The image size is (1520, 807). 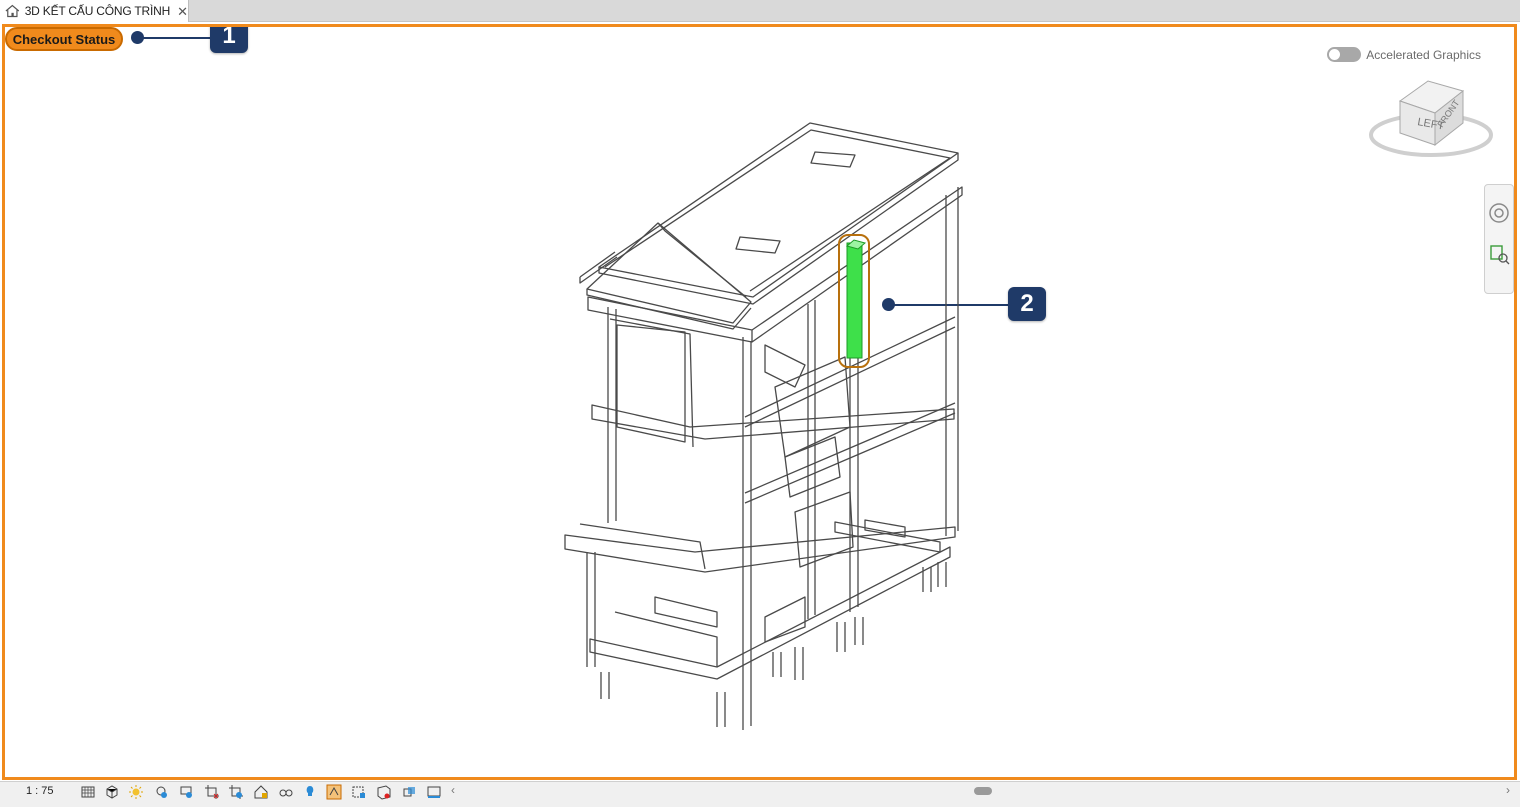 I want to click on view-tab-3d-ket-cau: 3D KẾT CẤU CÔNG TRÌNH ✕, so click(x=94, y=11).